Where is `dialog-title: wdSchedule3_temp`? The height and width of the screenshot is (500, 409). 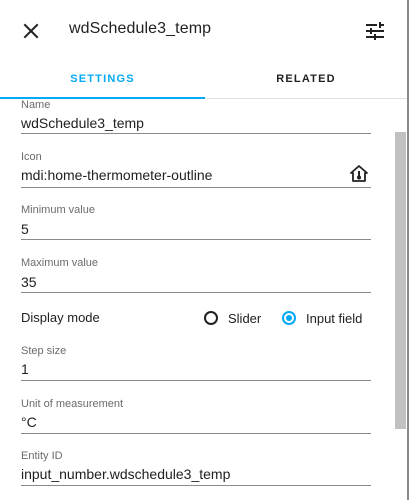
dialog-title: wdSchedule3_temp is located at coordinates (140, 28).